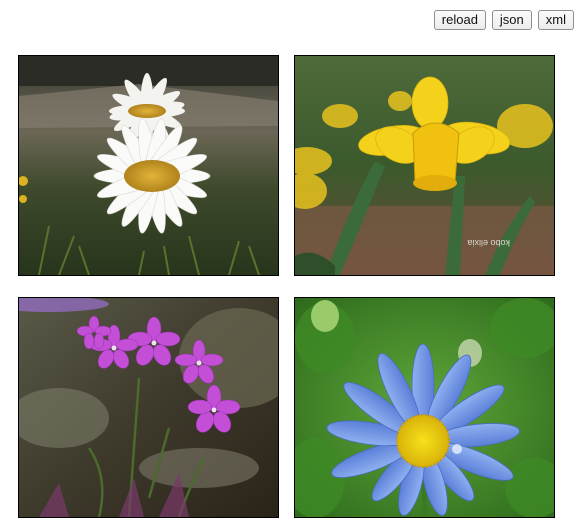  What do you see at coordinates (555, 20) in the screenshot?
I see `xml-button: xml` at bounding box center [555, 20].